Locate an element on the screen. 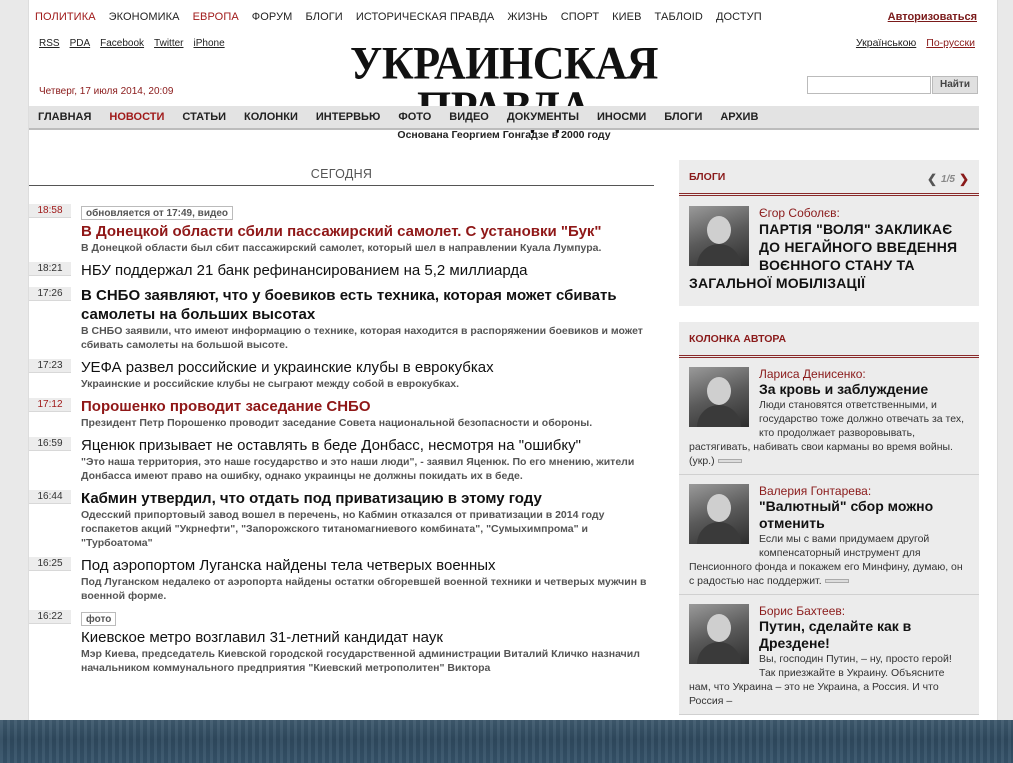  topnav-item-tabloid: ТАБЛОID is located at coordinates (679, 17).